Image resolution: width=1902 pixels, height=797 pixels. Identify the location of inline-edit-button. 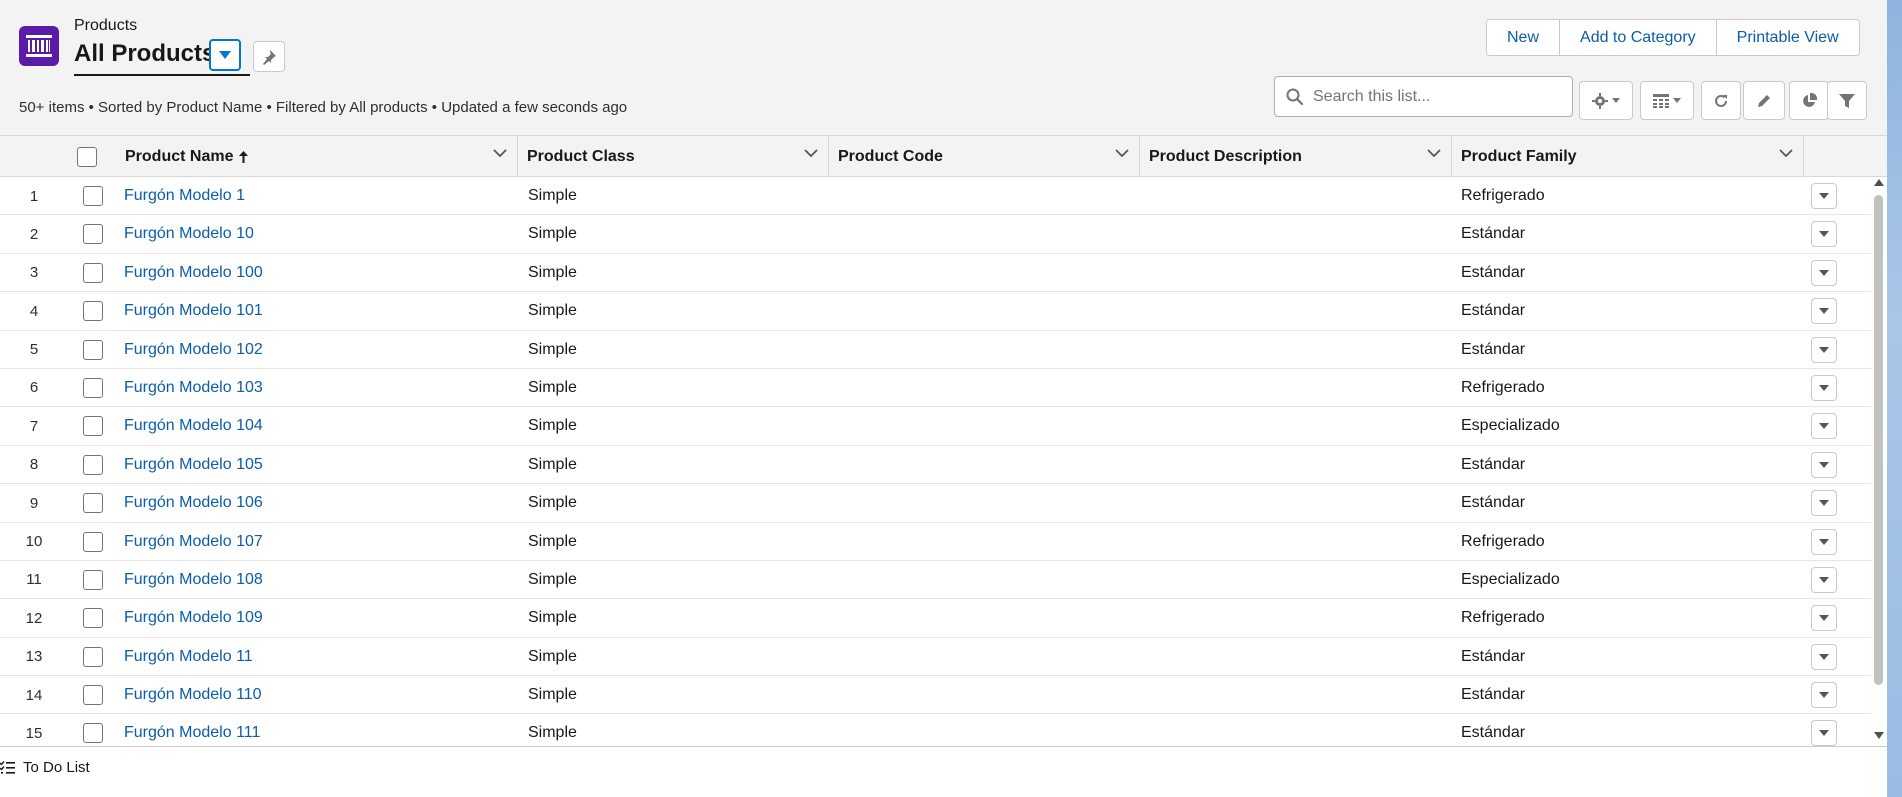
(1764, 100).